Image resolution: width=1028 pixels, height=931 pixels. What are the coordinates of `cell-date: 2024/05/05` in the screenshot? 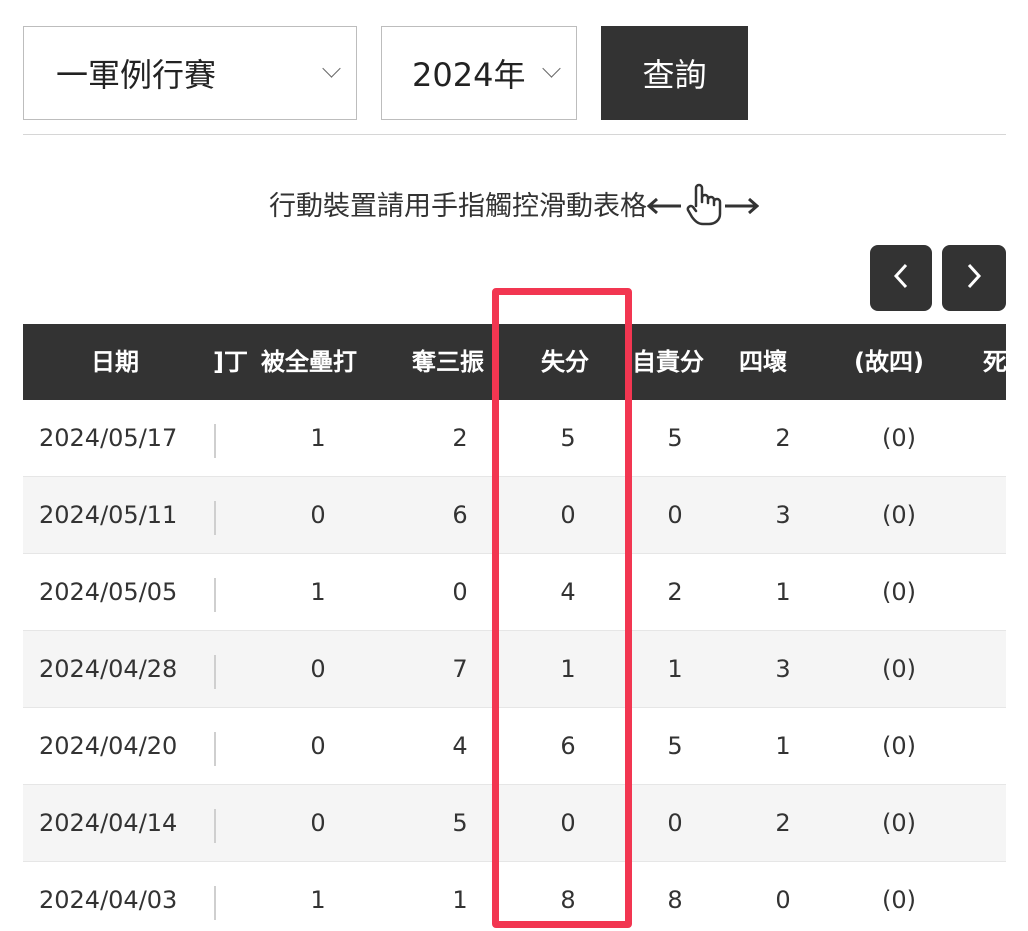 It's located at (108, 592).